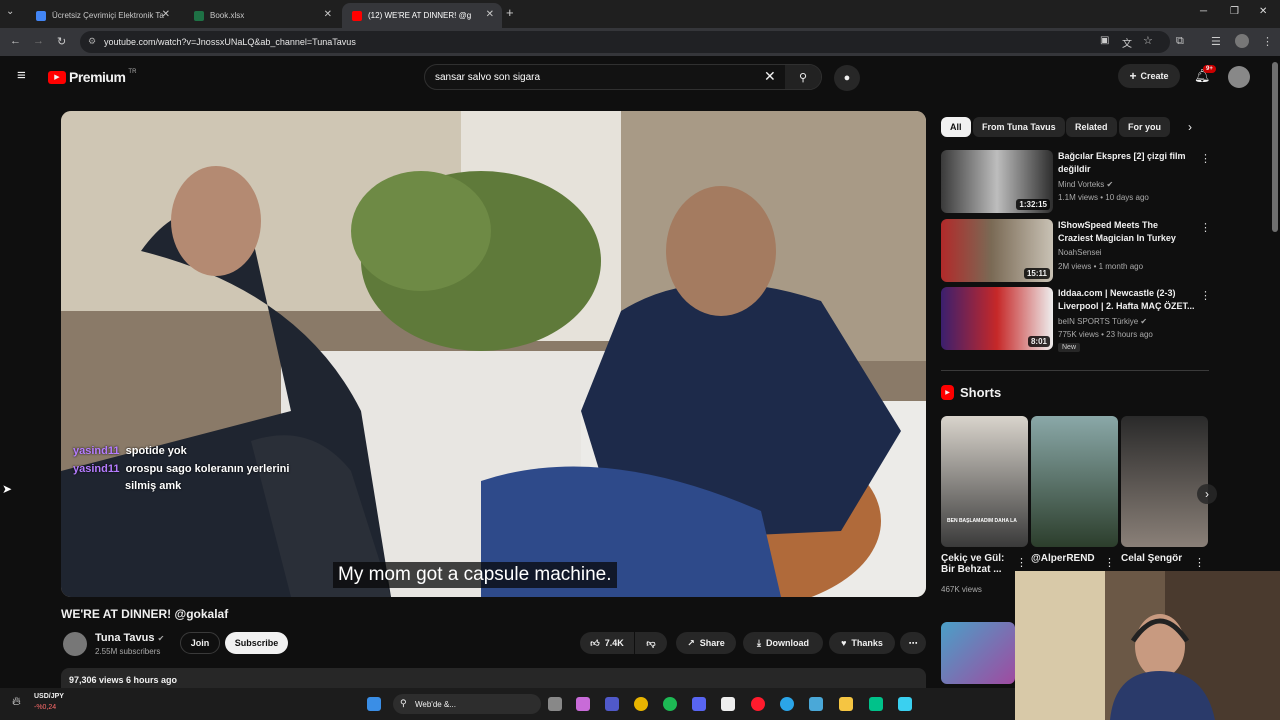 This screenshot has height=720, width=1280. Describe the element at coordinates (997, 181) in the screenshot. I see `related-thumbnail: 1:32:15` at that location.